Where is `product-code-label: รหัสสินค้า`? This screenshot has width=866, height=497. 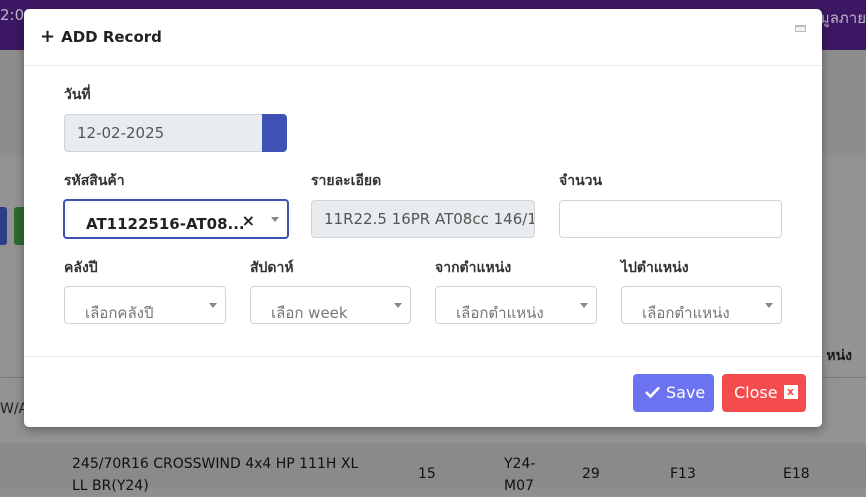
product-code-label: รหัสสินค้า is located at coordinates (94, 181).